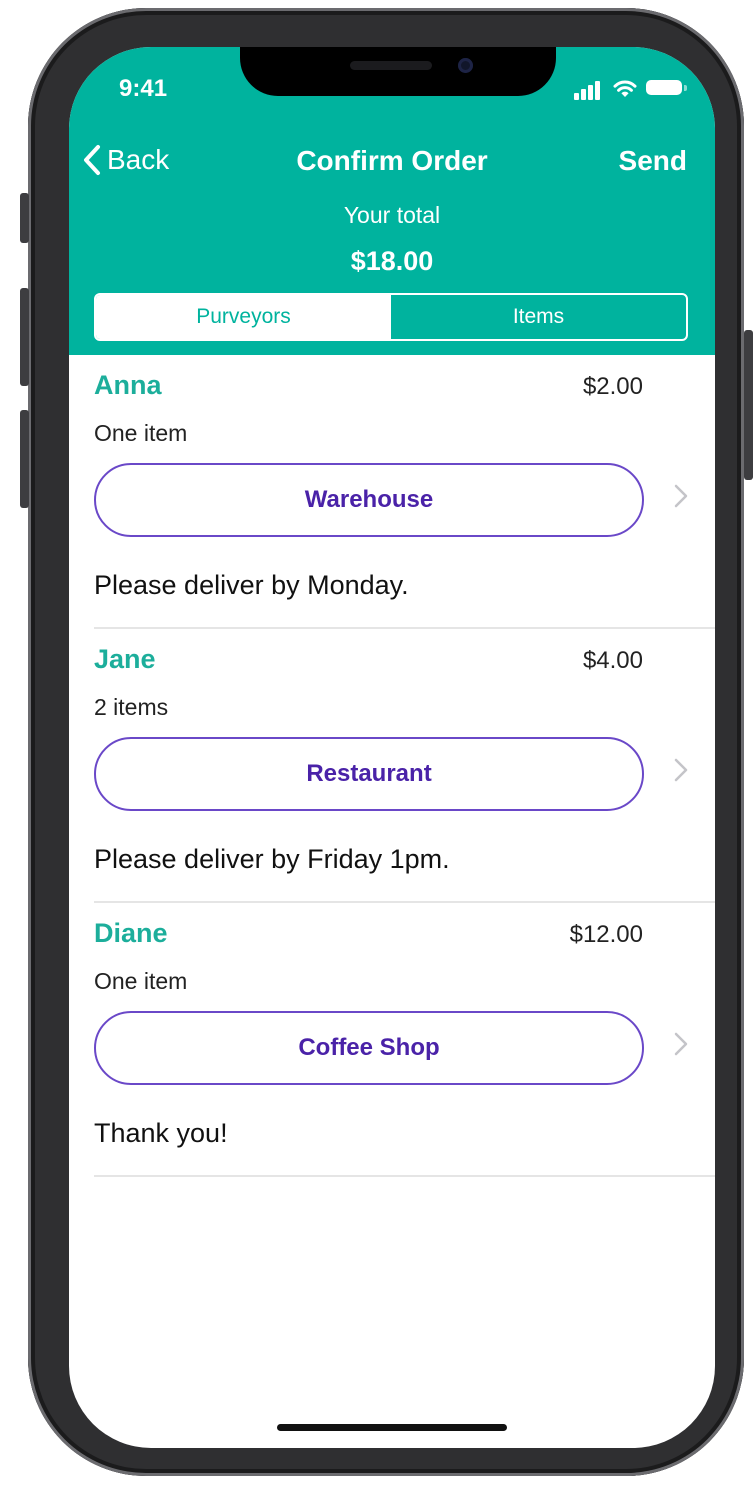 The width and height of the screenshot is (753, 1485). Describe the element at coordinates (465, 65) in the screenshot. I see `front-camera` at that location.